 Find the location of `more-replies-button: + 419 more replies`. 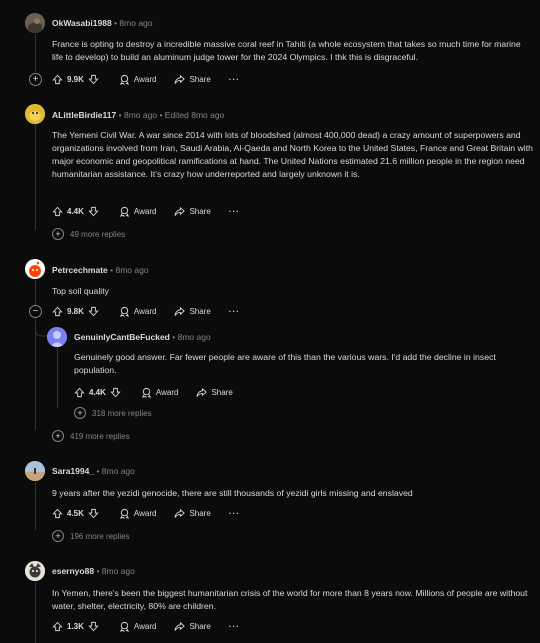

more-replies-button: + 419 more replies is located at coordinates (91, 436).